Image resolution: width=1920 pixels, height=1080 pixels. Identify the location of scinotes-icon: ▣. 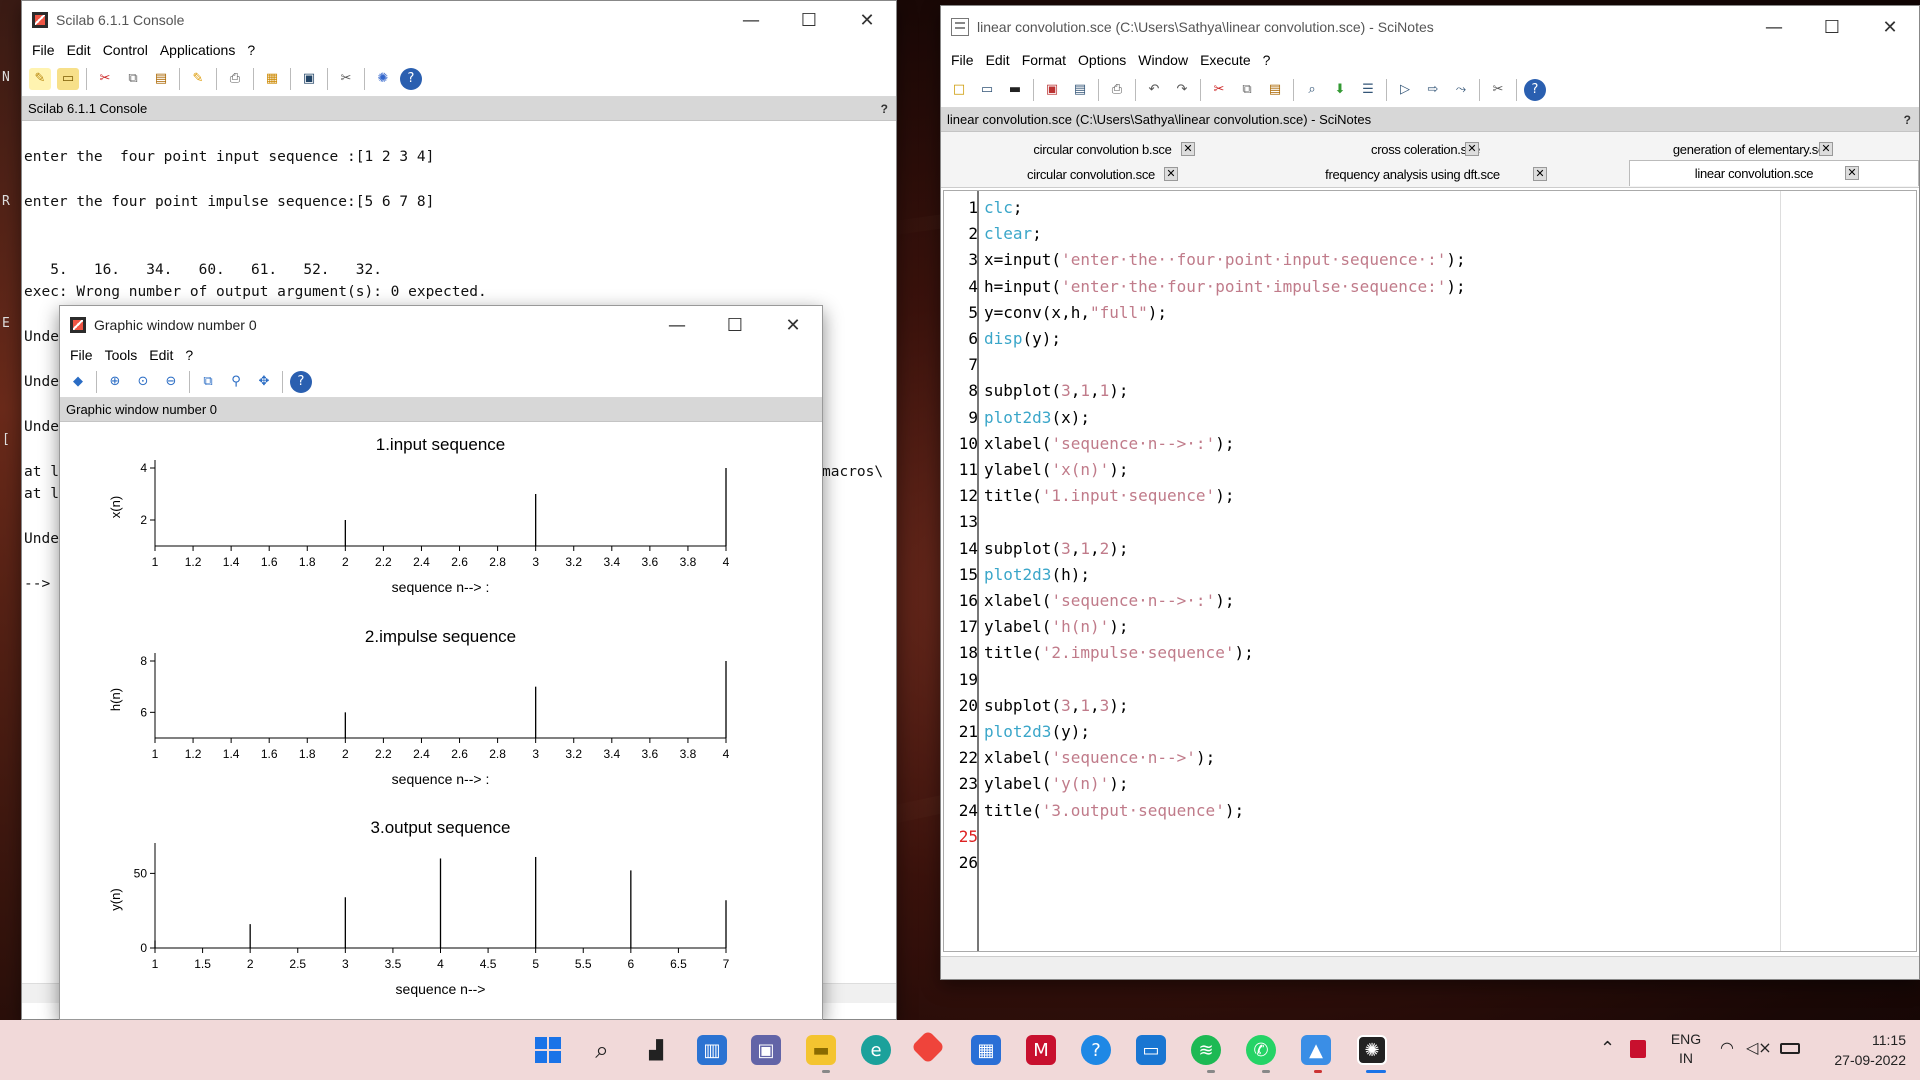
(309, 79).